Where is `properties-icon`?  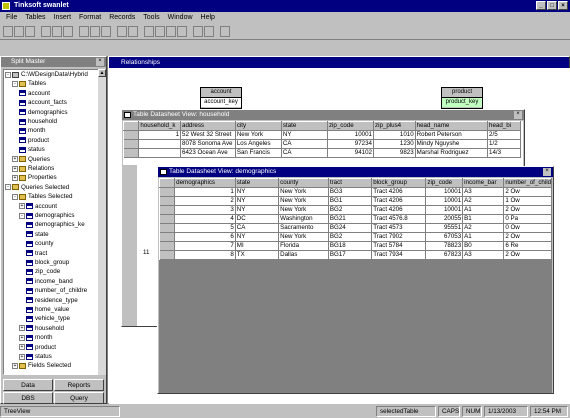
properties-icon is located at coordinates (209, 31).